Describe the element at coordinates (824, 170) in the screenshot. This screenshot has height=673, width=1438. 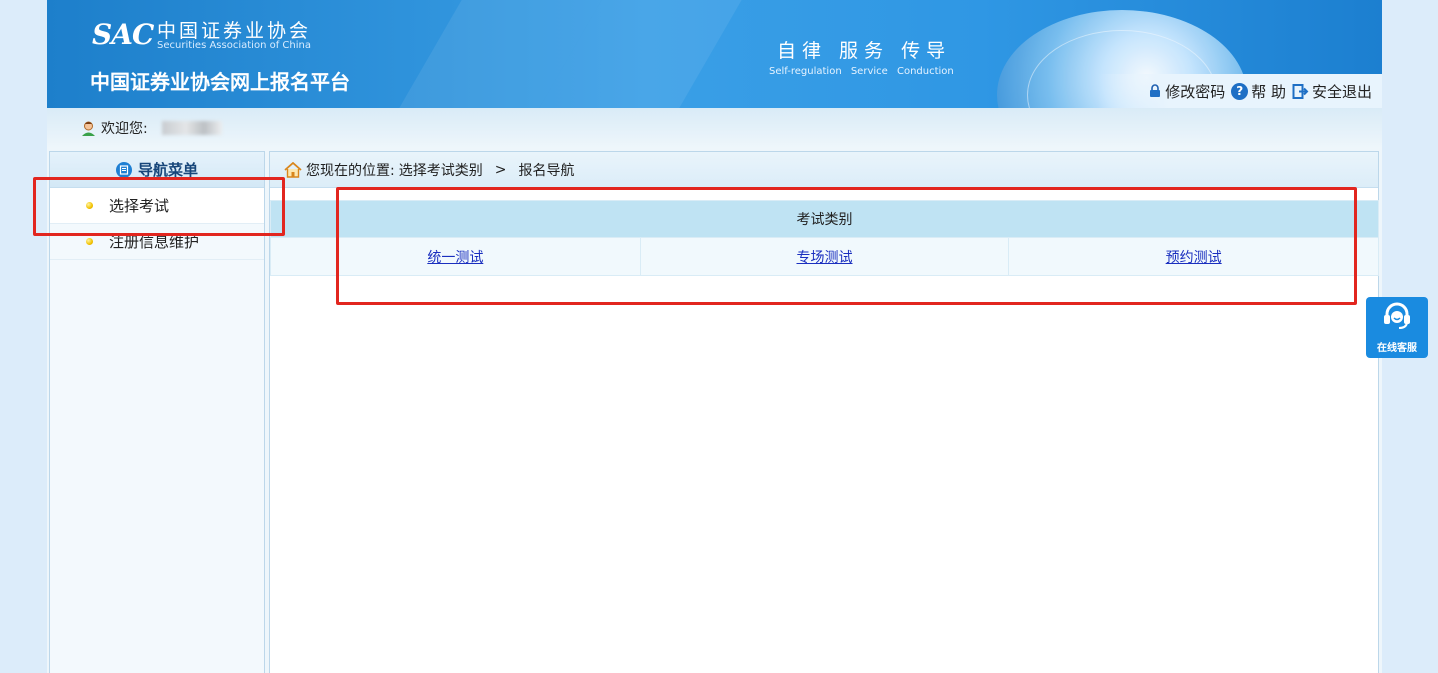
I see `breadcrumb: 您现在的位置: 选择考试类别 > 报名导航` at that location.